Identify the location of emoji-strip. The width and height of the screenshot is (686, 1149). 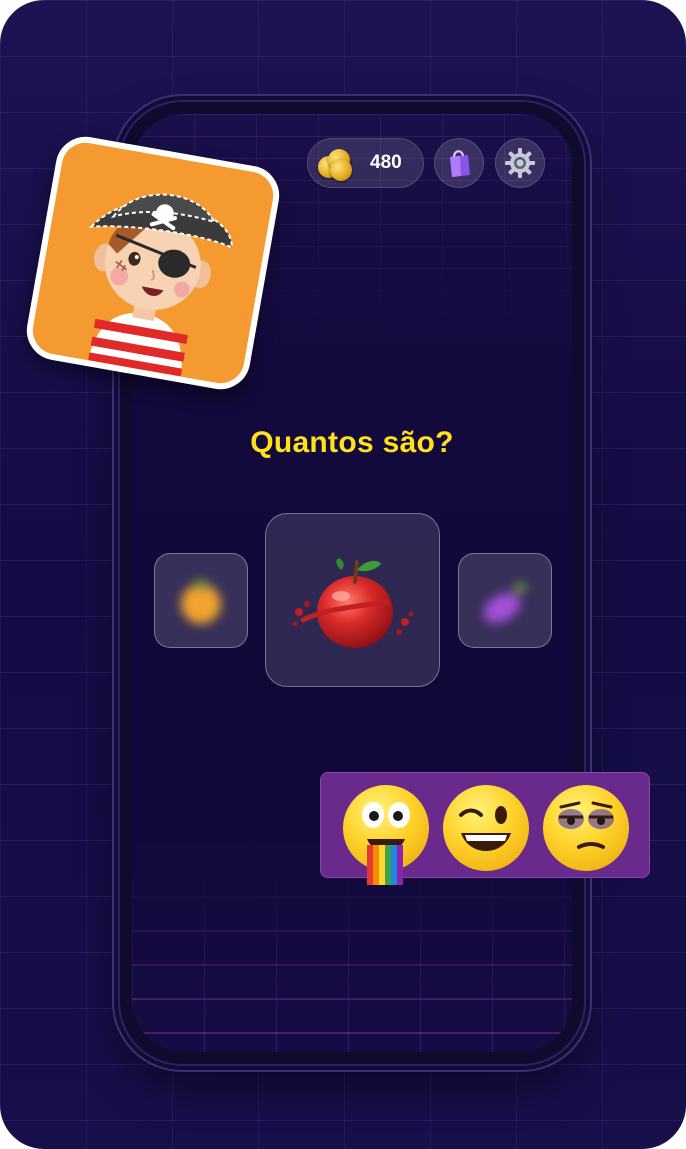
(485, 828).